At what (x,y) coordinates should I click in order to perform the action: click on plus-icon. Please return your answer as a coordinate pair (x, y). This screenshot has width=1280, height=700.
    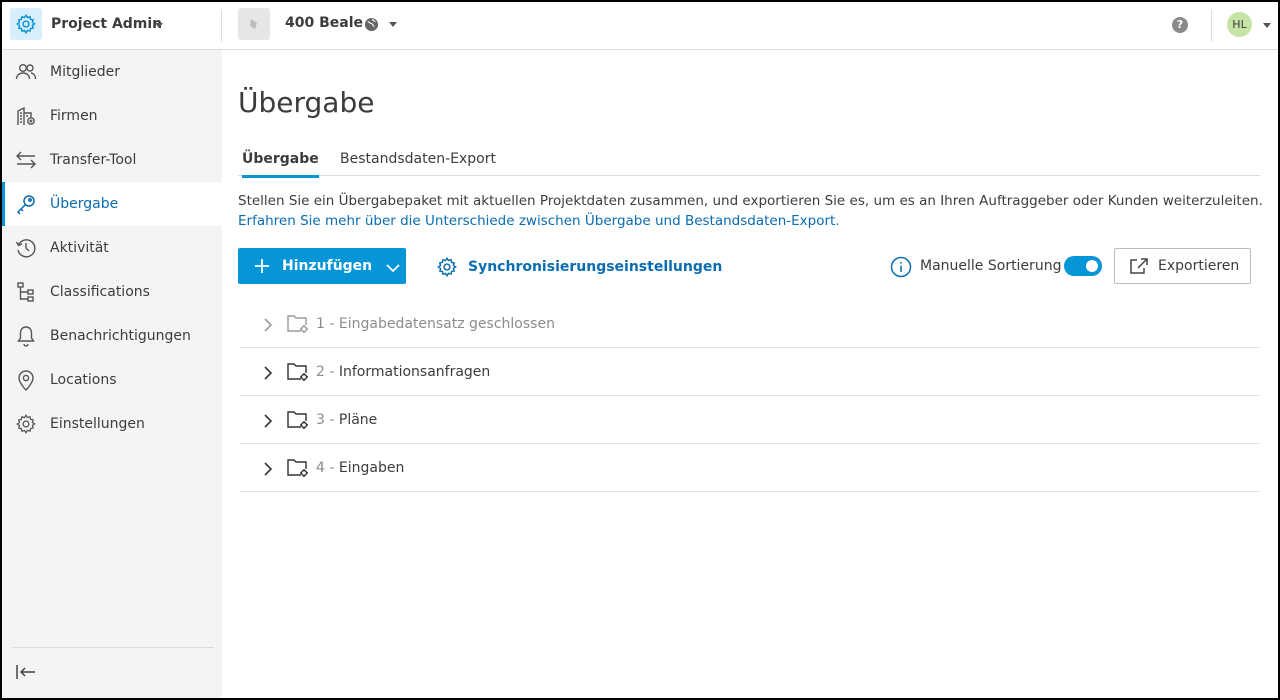
    Looking at the image, I should click on (262, 266).